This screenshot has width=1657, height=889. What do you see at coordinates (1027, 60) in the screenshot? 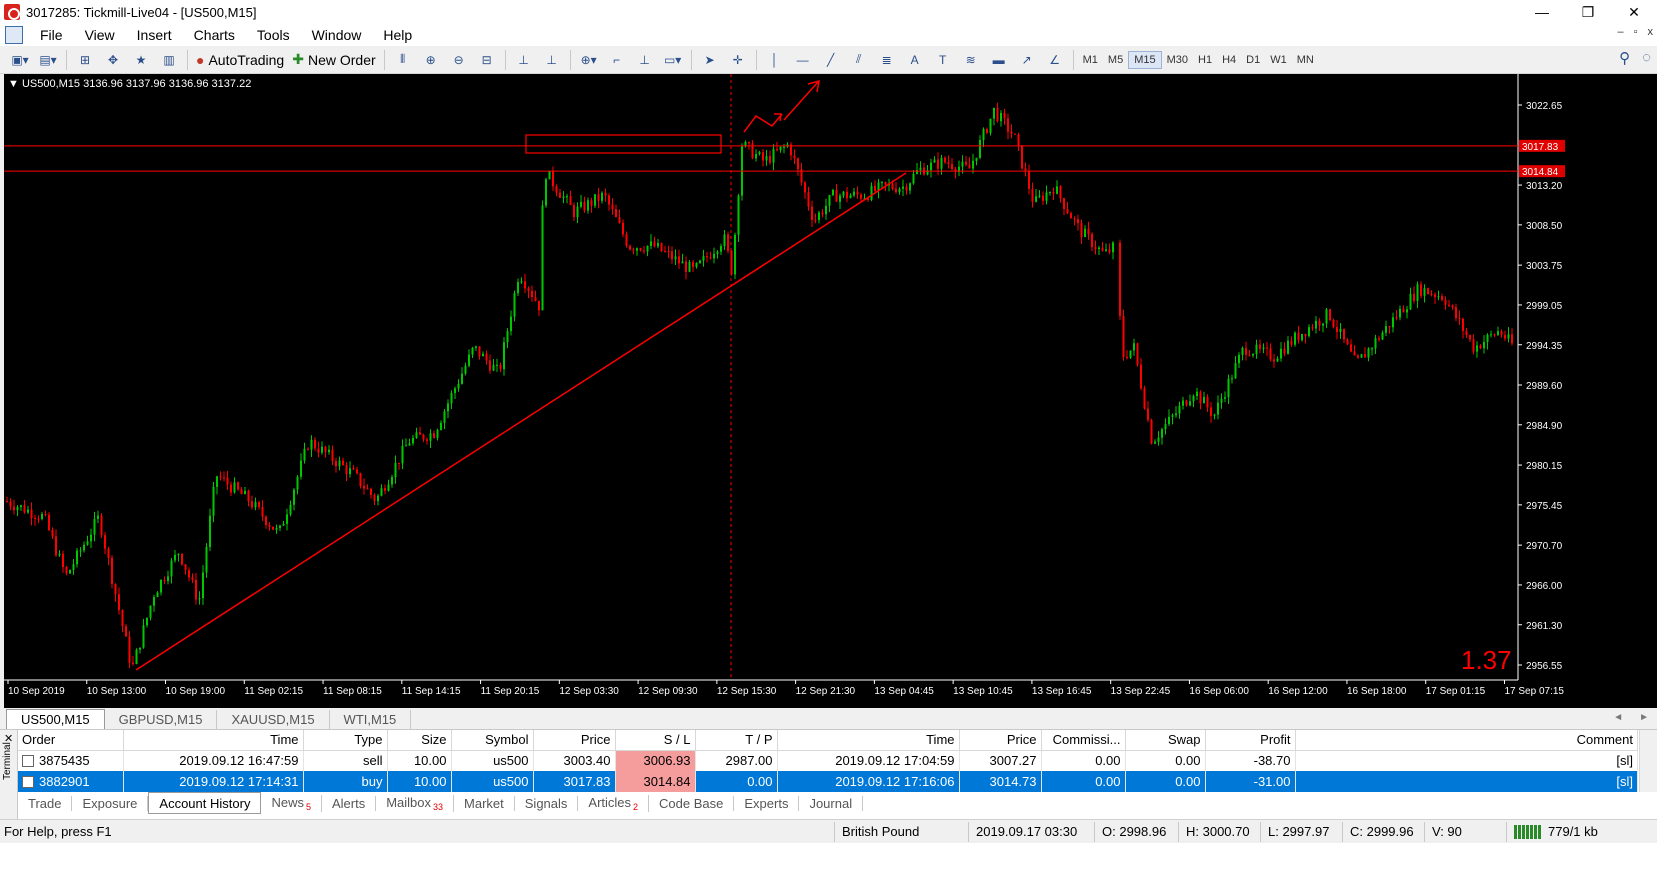
I see `arrows-icon: ↗` at bounding box center [1027, 60].